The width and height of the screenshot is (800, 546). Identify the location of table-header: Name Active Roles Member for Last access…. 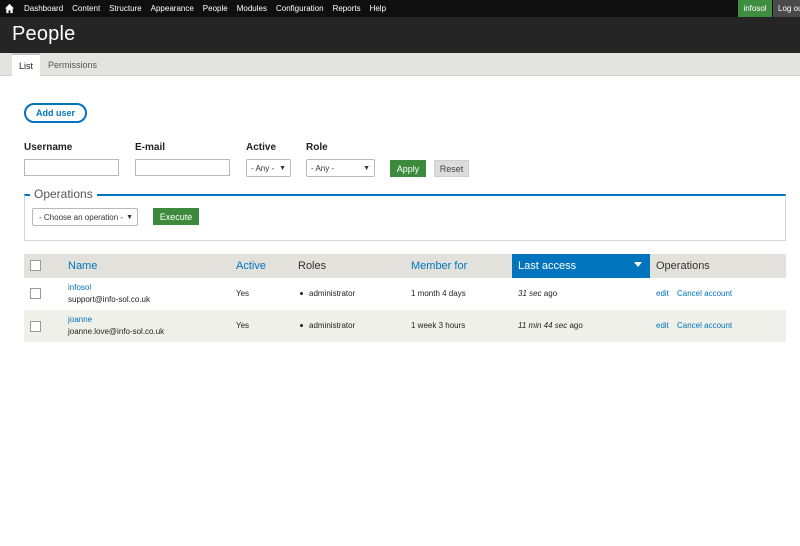
(405, 266).